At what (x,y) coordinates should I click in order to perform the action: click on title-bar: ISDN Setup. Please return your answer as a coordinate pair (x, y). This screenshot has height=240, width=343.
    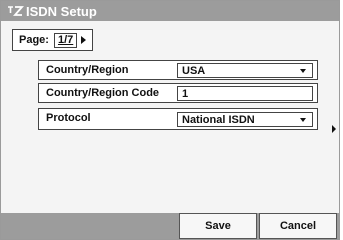
    Looking at the image, I should click on (170, 11).